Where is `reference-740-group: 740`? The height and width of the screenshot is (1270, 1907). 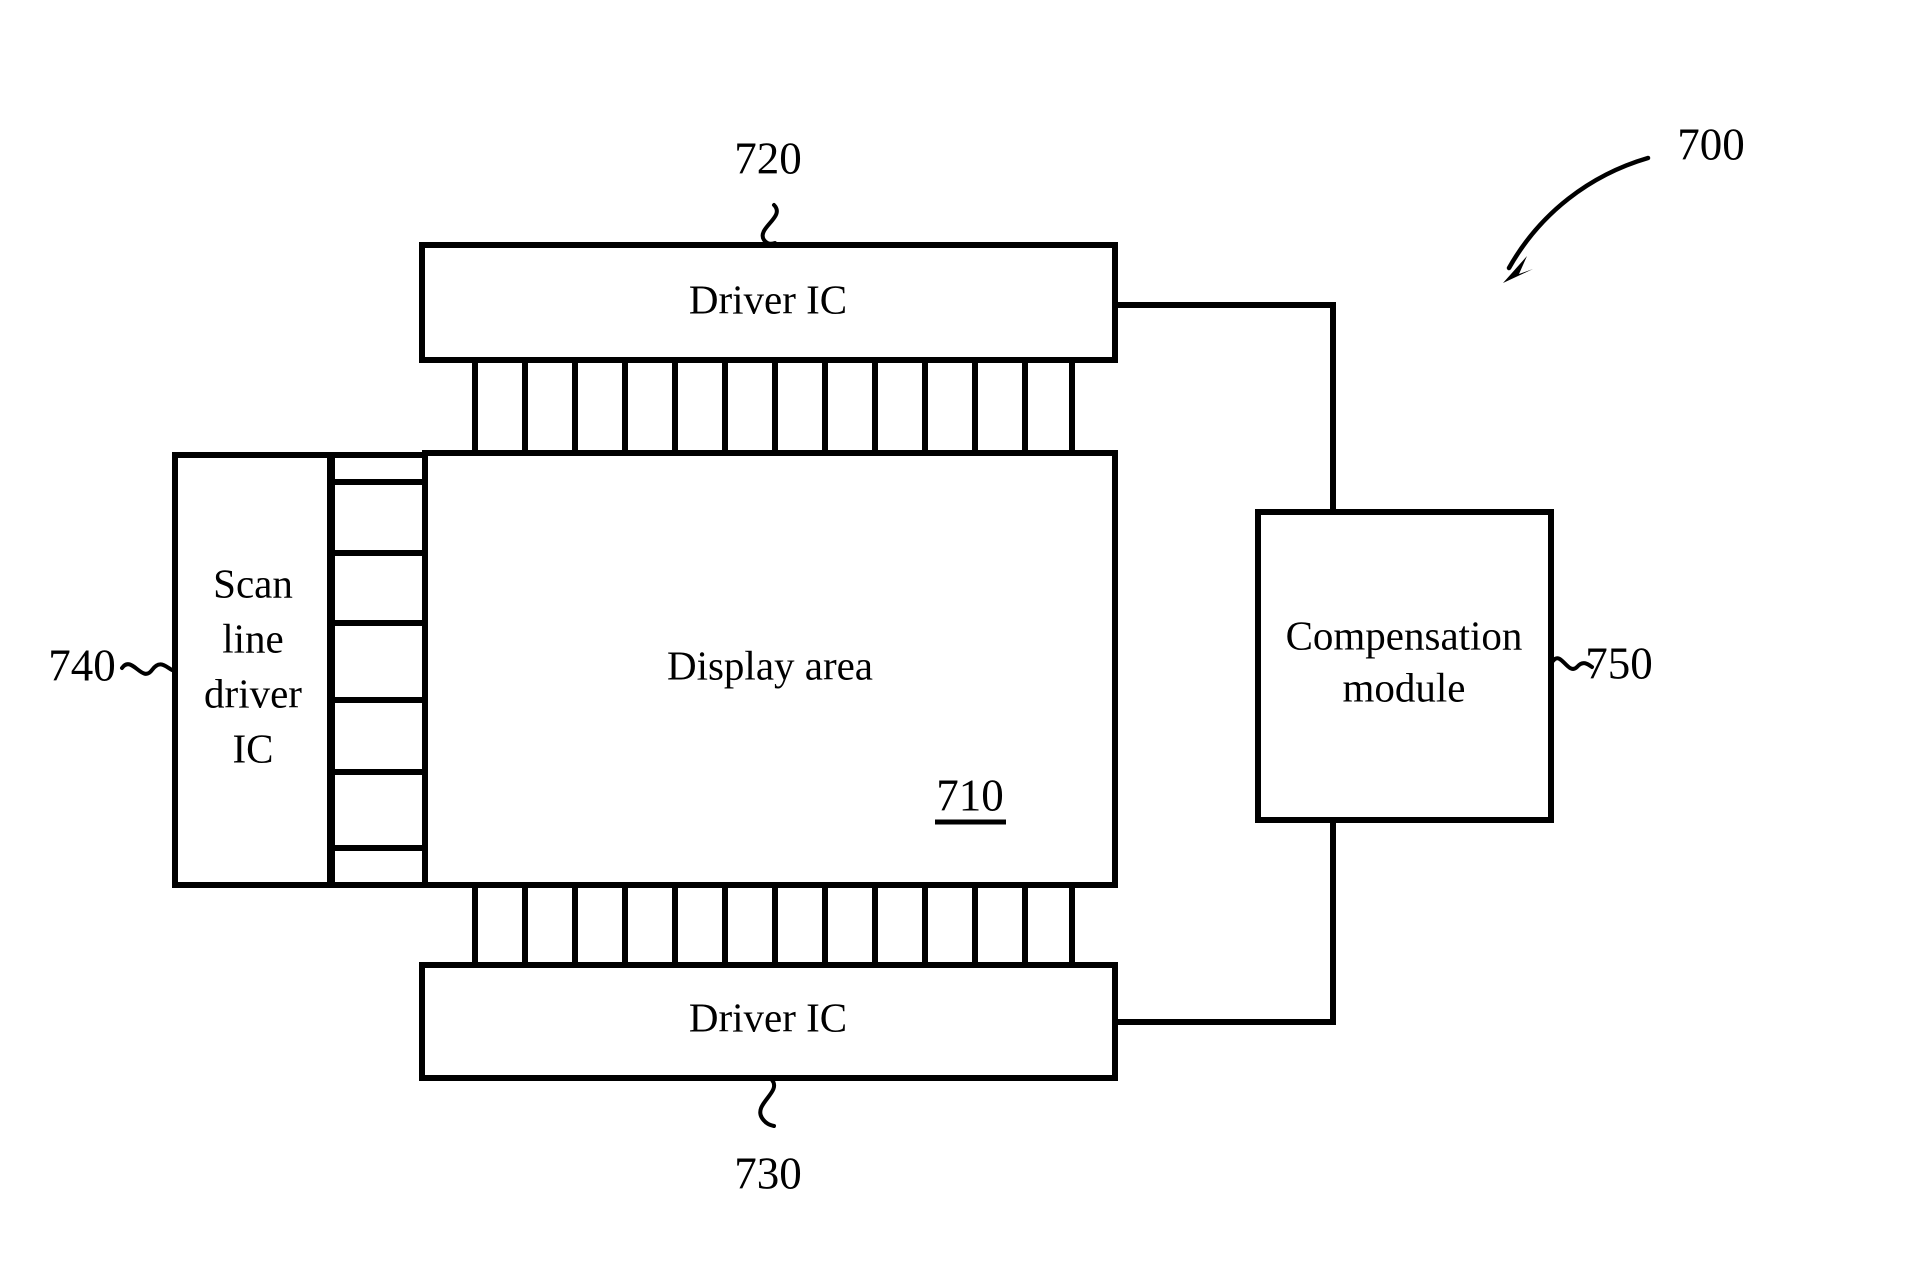
reference-740-group: 740 is located at coordinates (111, 665).